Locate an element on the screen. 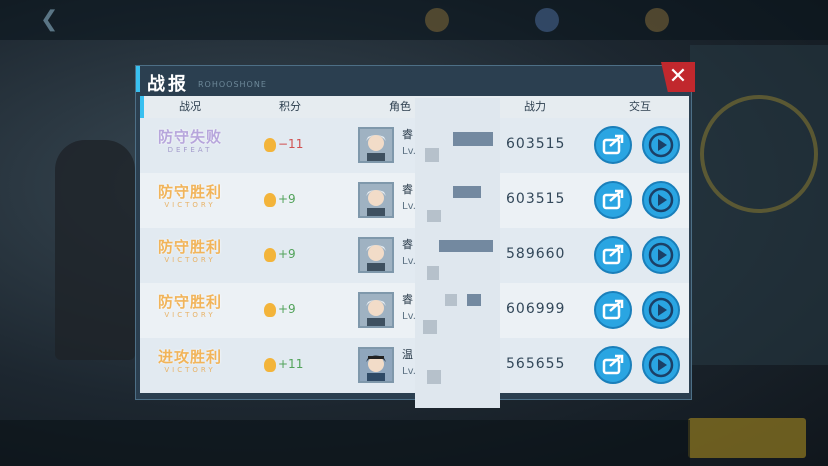  result-badge: 防守失败 DEFEAT is located at coordinates (190, 140).